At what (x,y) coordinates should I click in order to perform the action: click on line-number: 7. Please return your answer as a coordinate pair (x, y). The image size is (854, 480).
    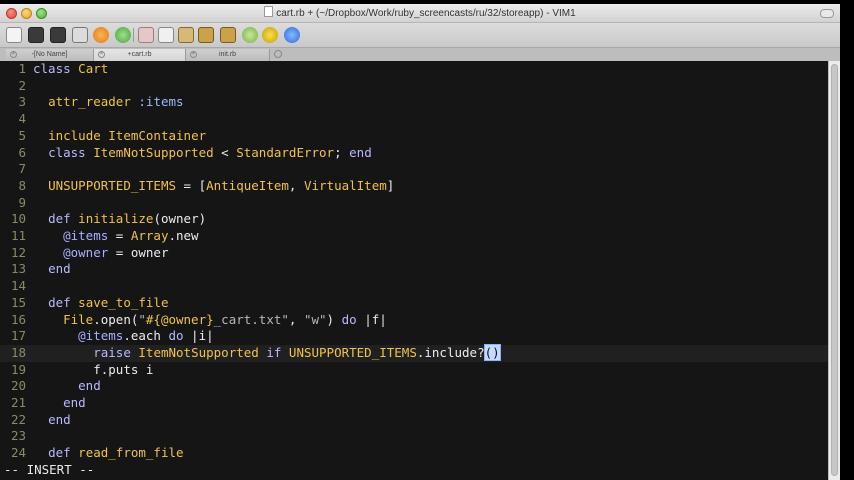
    Looking at the image, I should click on (22, 169).